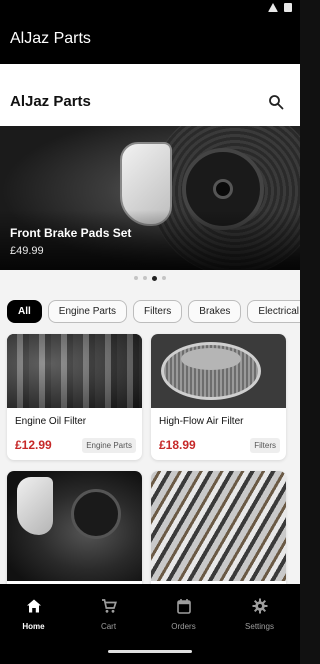 The width and height of the screenshot is (320, 664). What do you see at coordinates (259, 626) in the screenshot?
I see `nav-label-settings: Settings` at bounding box center [259, 626].